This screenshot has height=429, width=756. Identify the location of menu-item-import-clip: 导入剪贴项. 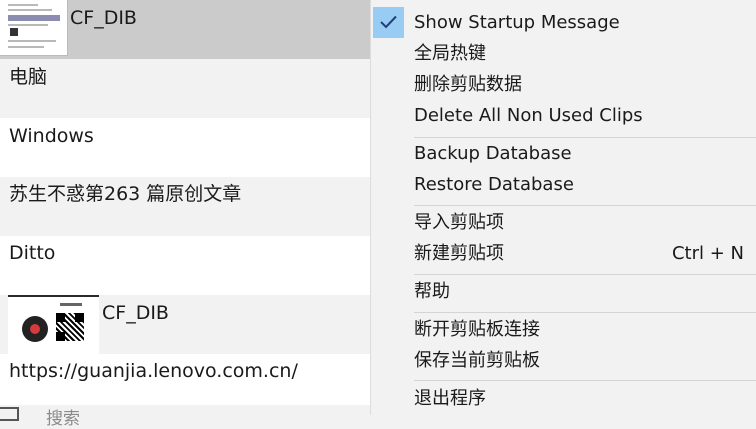
(563, 223).